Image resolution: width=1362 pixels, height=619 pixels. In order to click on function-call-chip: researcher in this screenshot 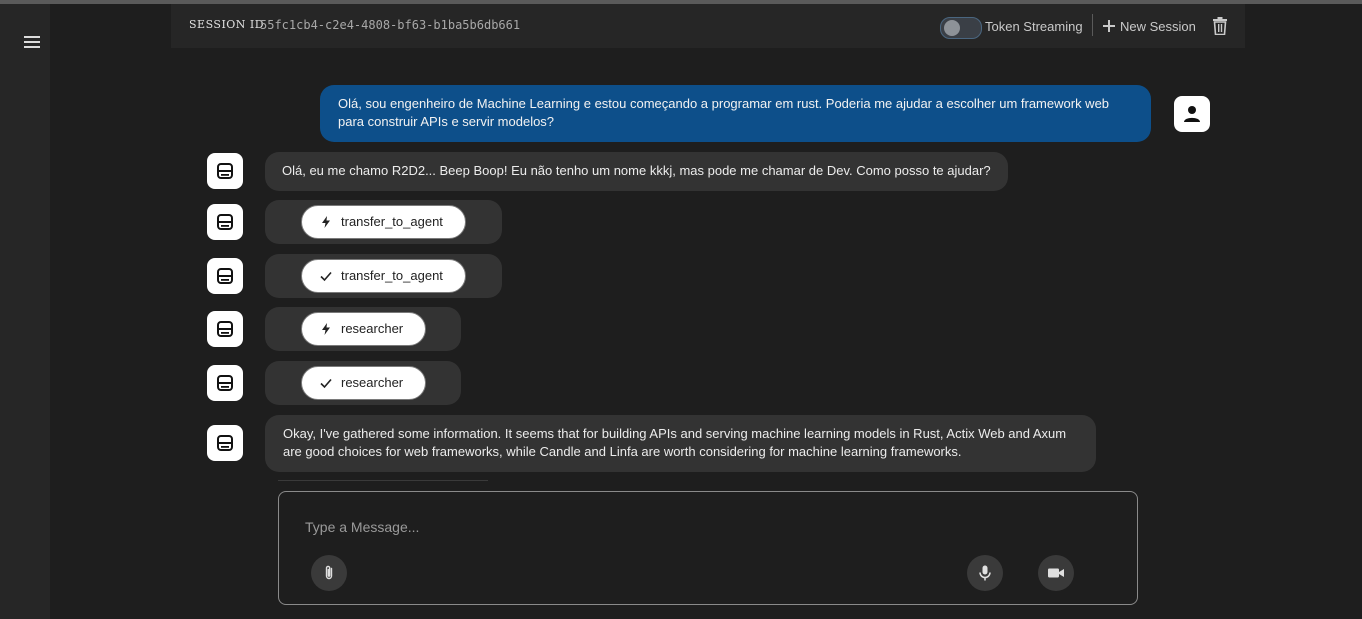, I will do `click(364, 329)`.